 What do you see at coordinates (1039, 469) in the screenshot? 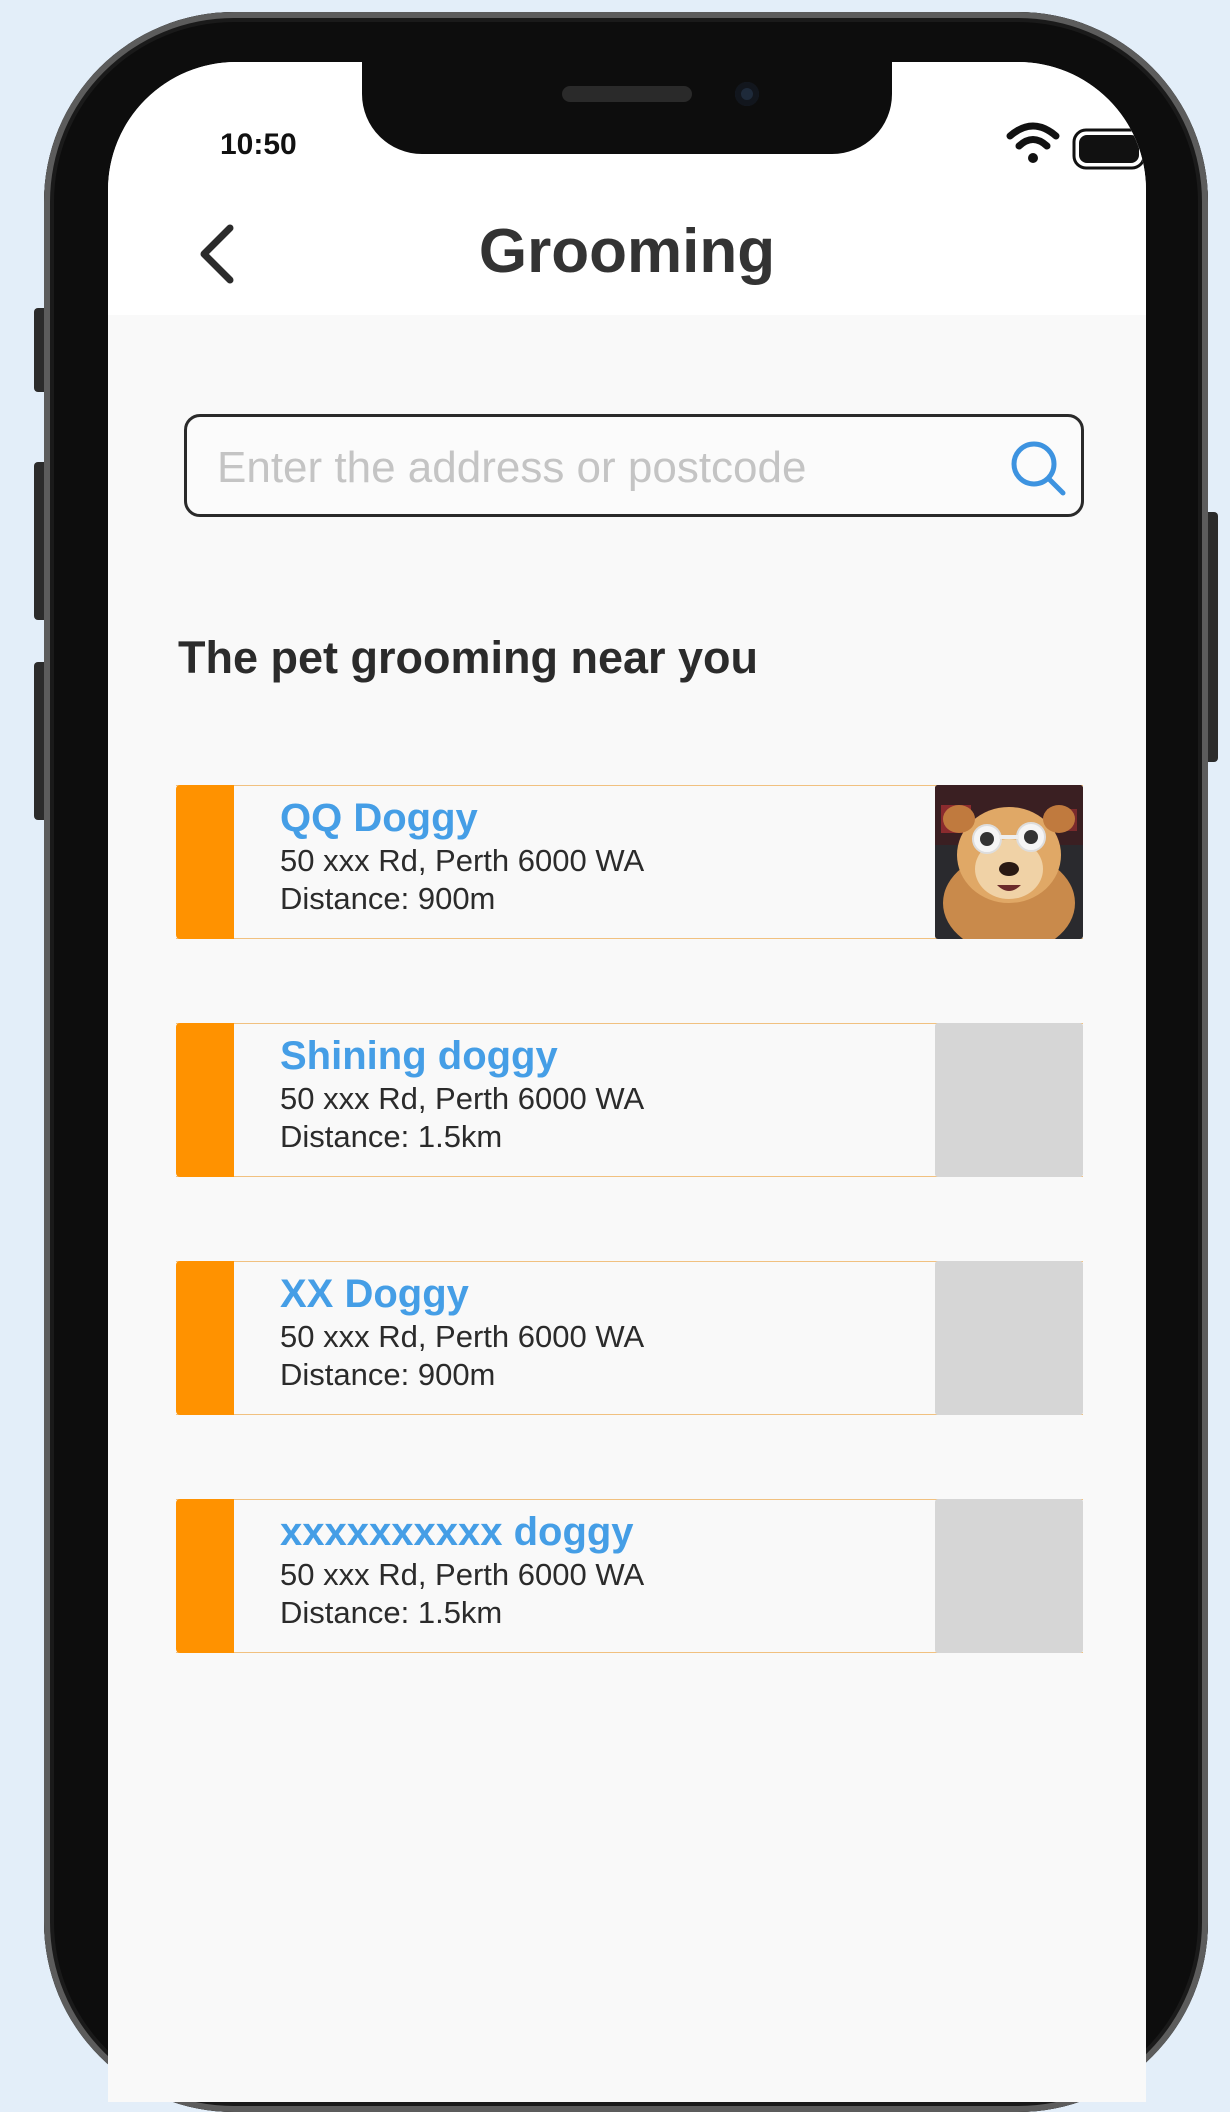
I see `search-icon` at bounding box center [1039, 469].